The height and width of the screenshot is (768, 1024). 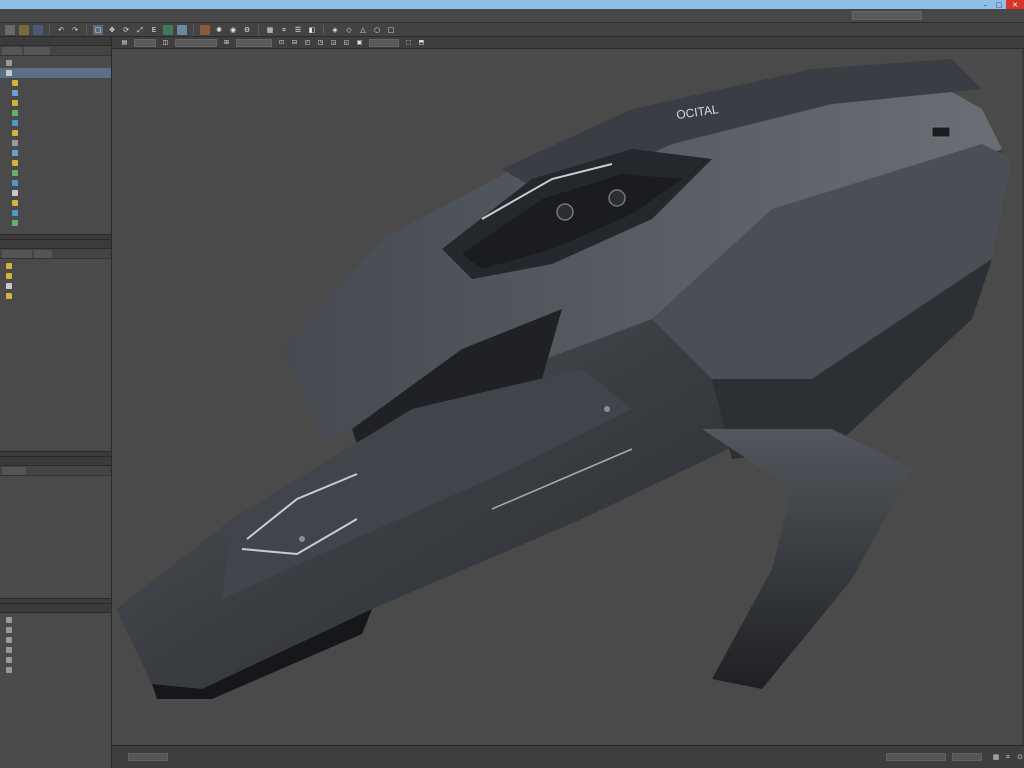 What do you see at coordinates (98, 29) in the screenshot?
I see `select-icon: ▢` at bounding box center [98, 29].